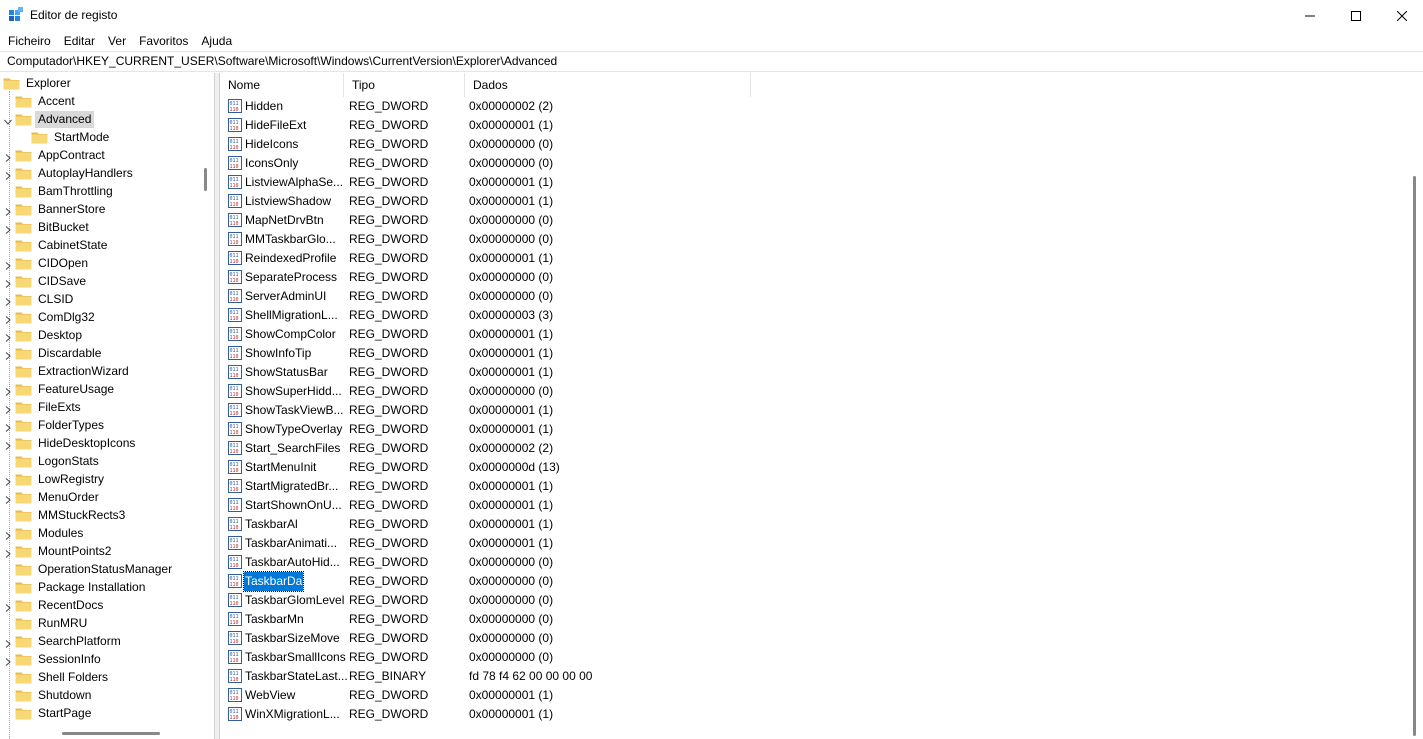  What do you see at coordinates (50, 533) in the screenshot?
I see `tree-item-modules: Modules` at bounding box center [50, 533].